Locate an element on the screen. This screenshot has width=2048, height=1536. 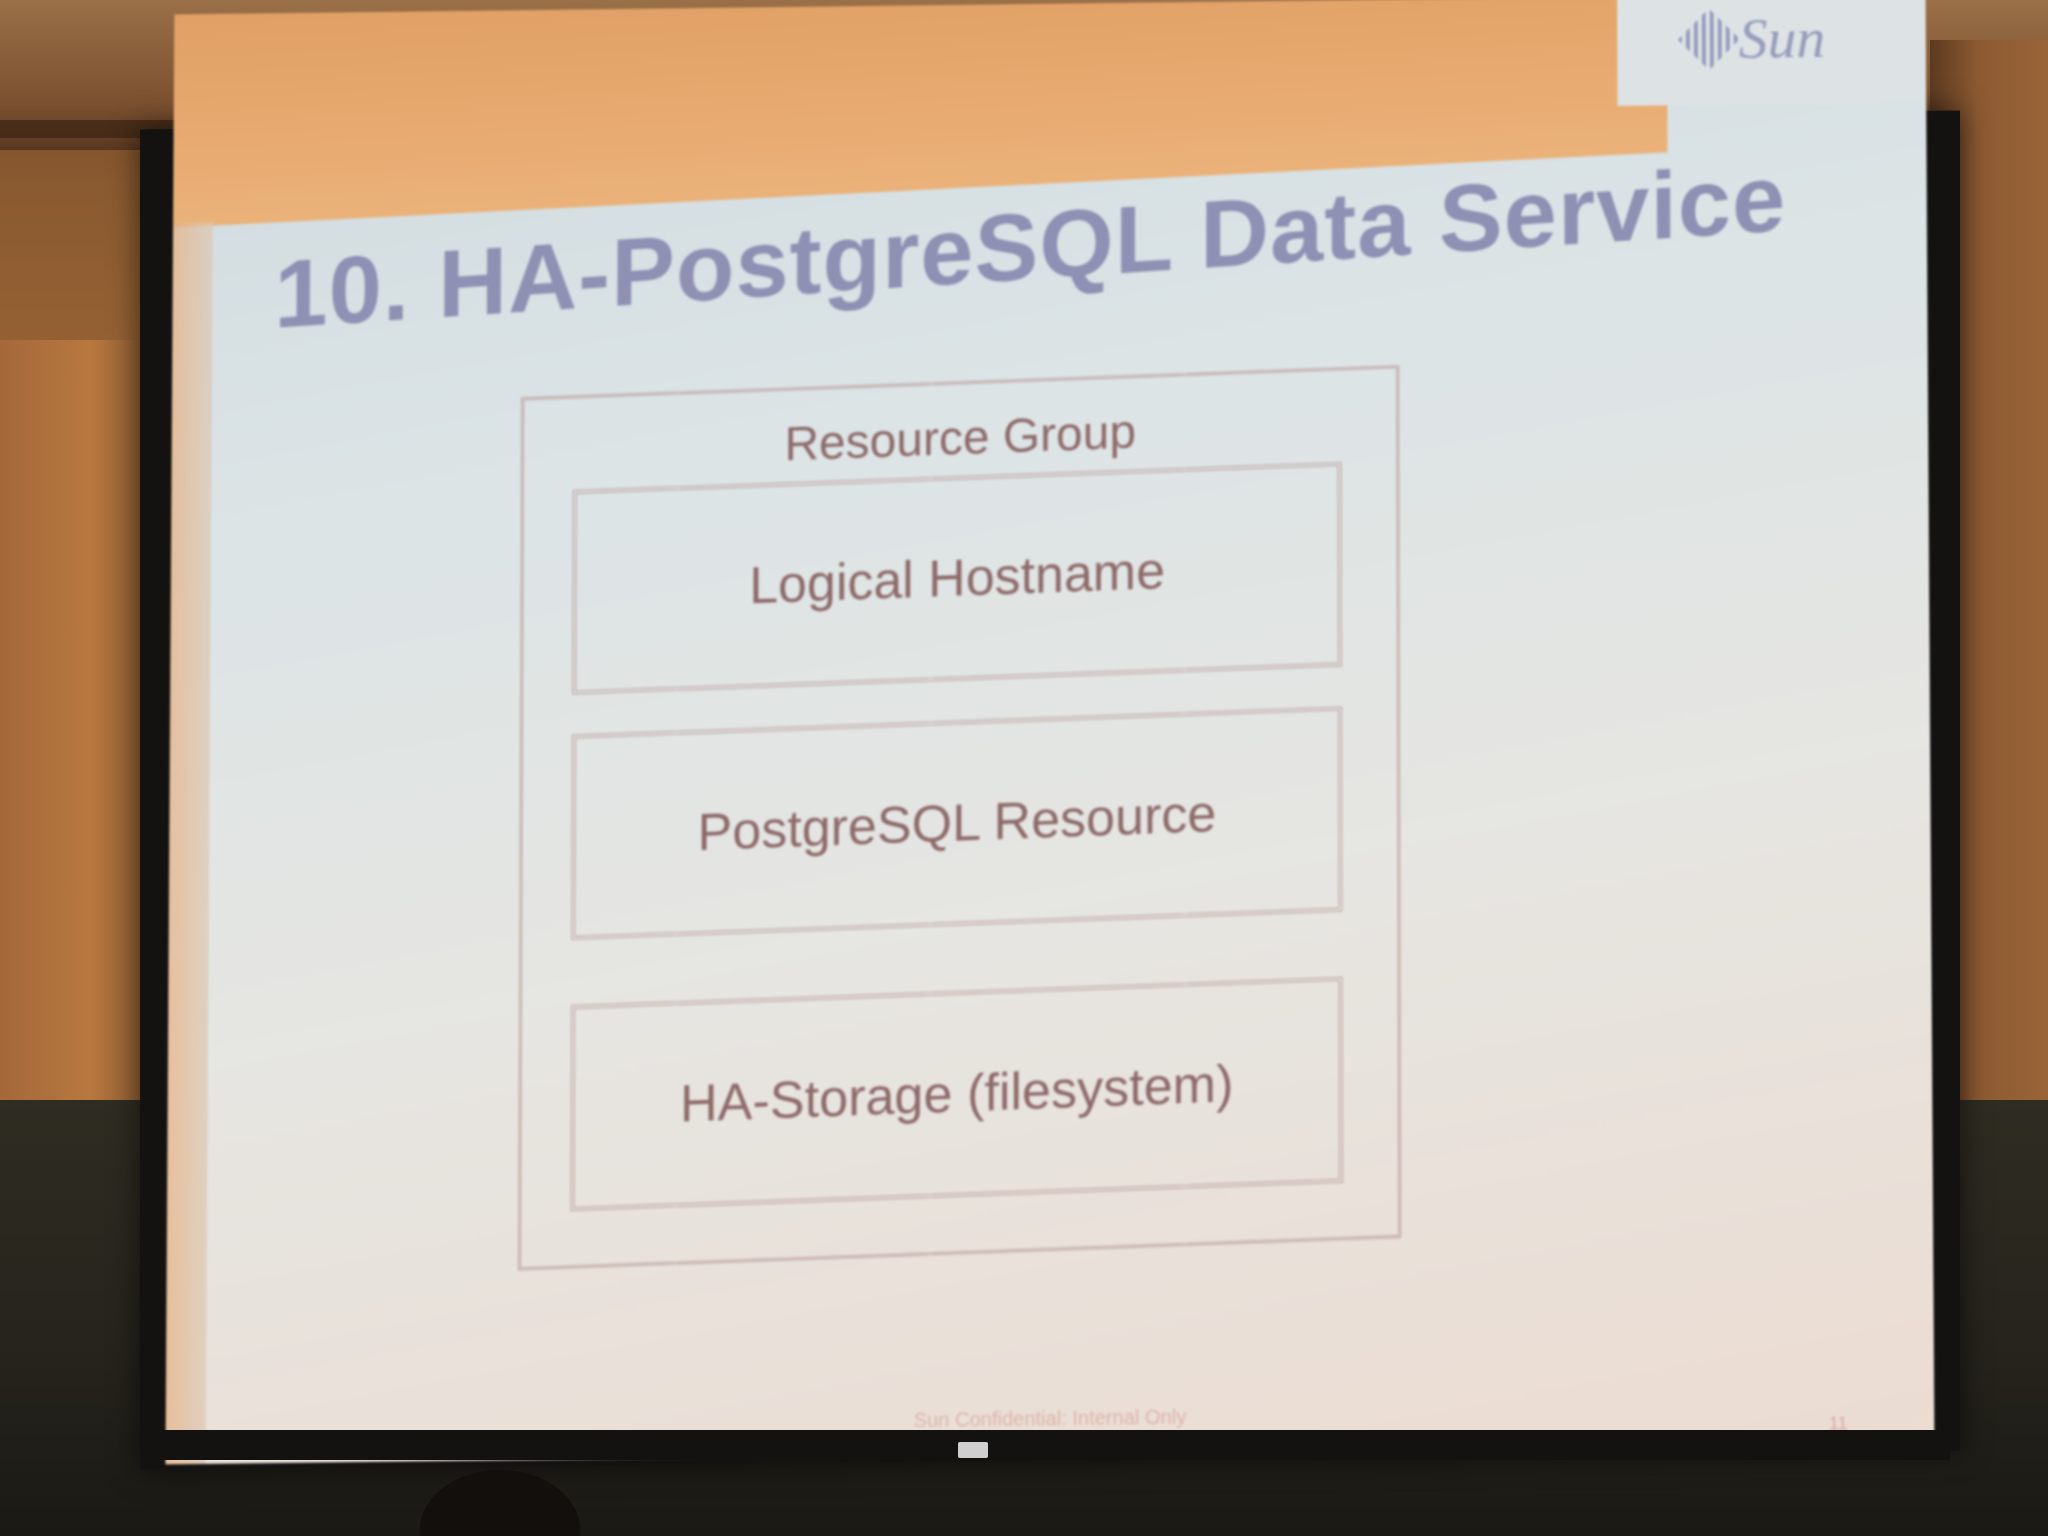
sun-logo: Sun is located at coordinates (1756, 38).